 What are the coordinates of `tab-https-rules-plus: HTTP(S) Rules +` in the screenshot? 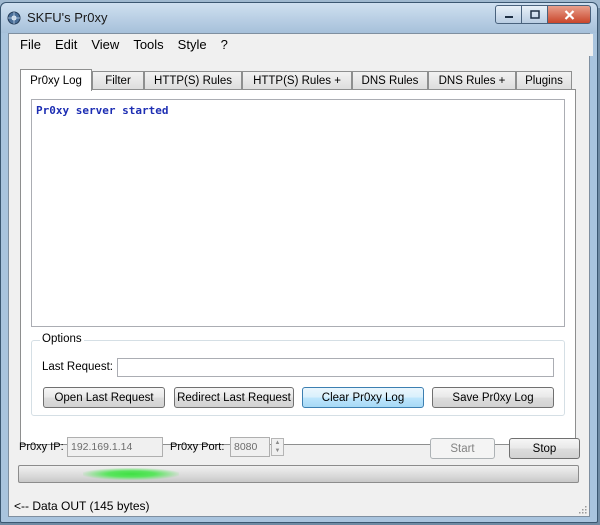 It's located at (297, 80).